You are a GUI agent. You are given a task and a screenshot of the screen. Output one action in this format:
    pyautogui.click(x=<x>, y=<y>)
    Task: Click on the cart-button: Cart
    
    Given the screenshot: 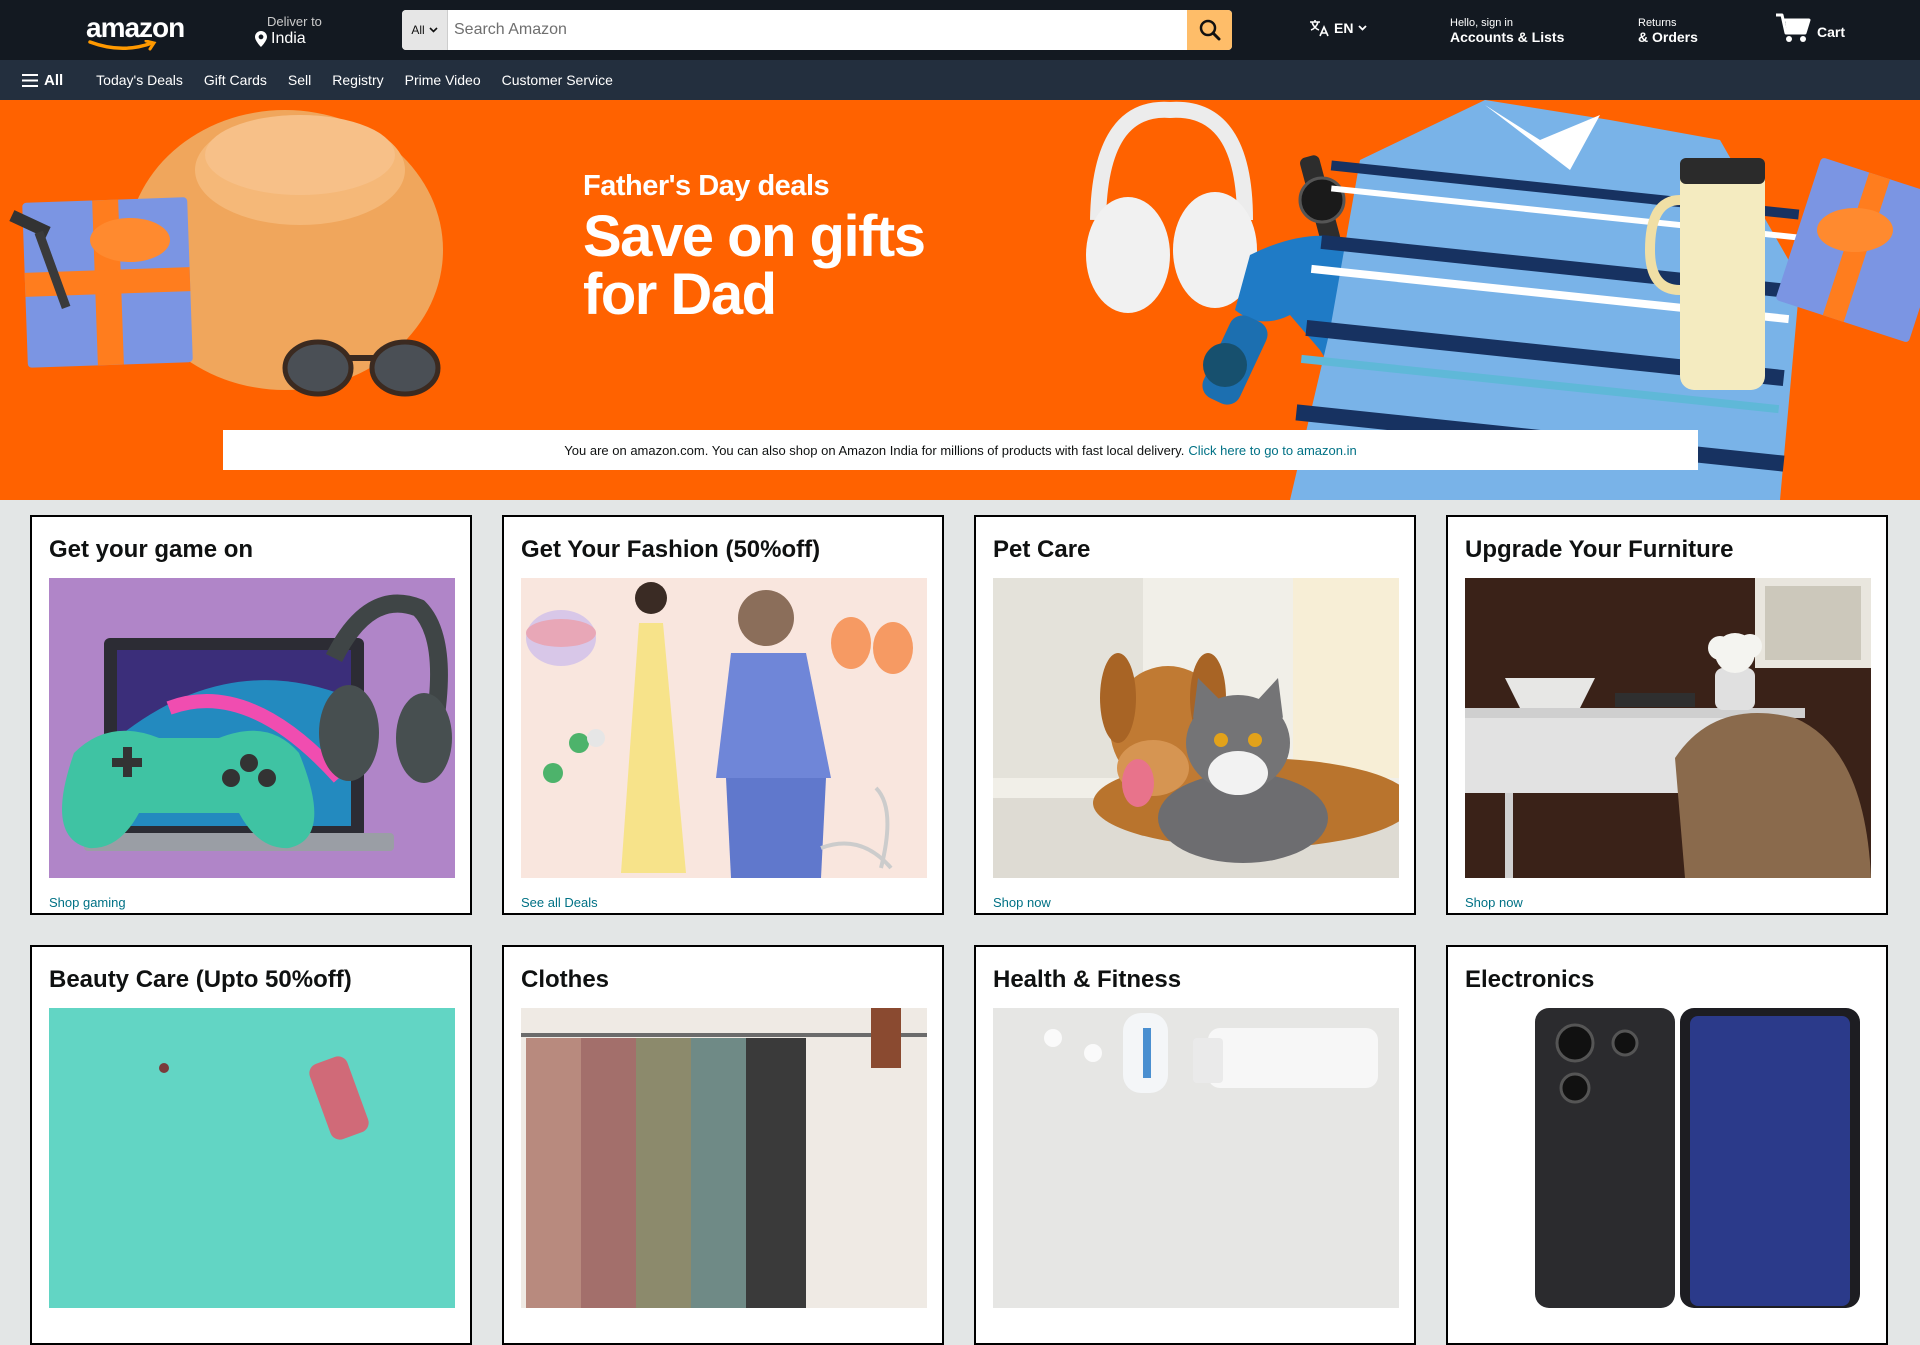 What is the action you would take?
    pyautogui.click(x=1810, y=28)
    